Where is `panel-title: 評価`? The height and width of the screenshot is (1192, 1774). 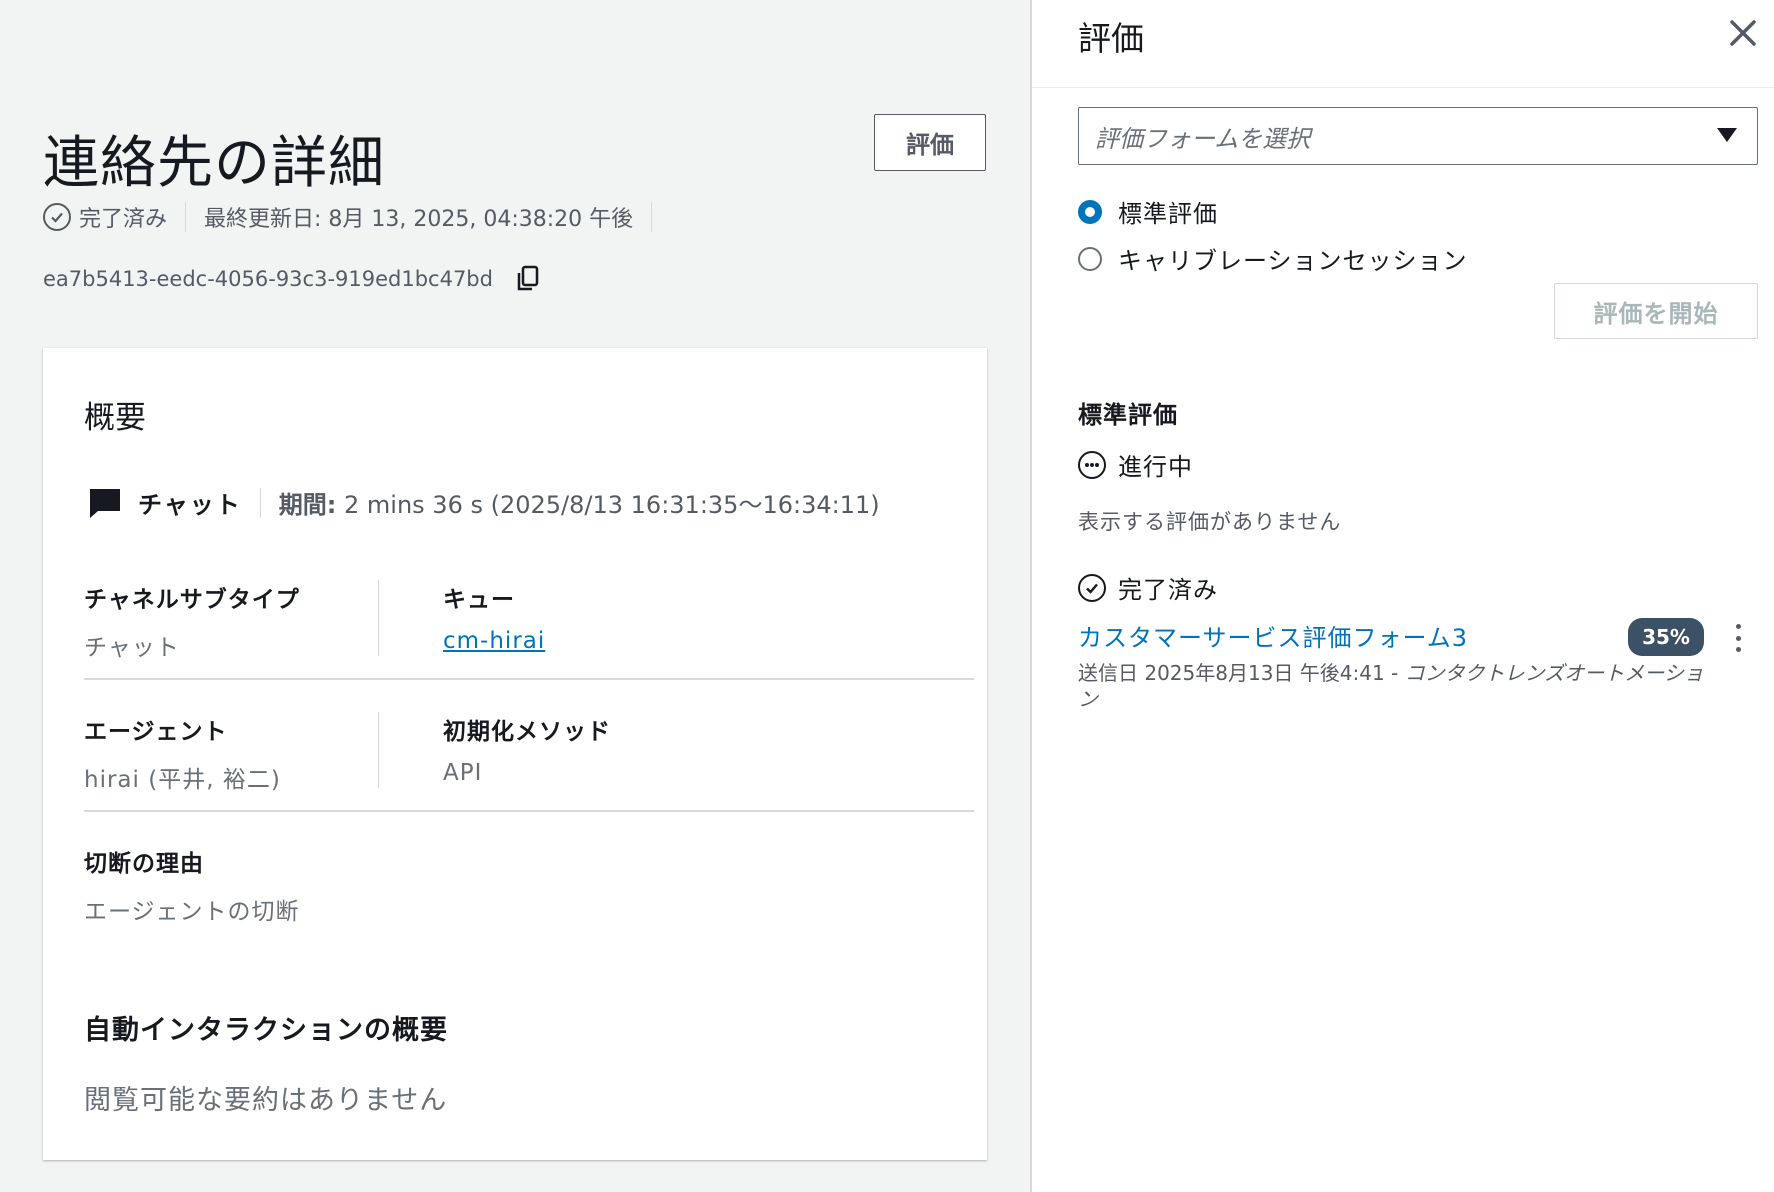
panel-title: 評価 is located at coordinates (1111, 38).